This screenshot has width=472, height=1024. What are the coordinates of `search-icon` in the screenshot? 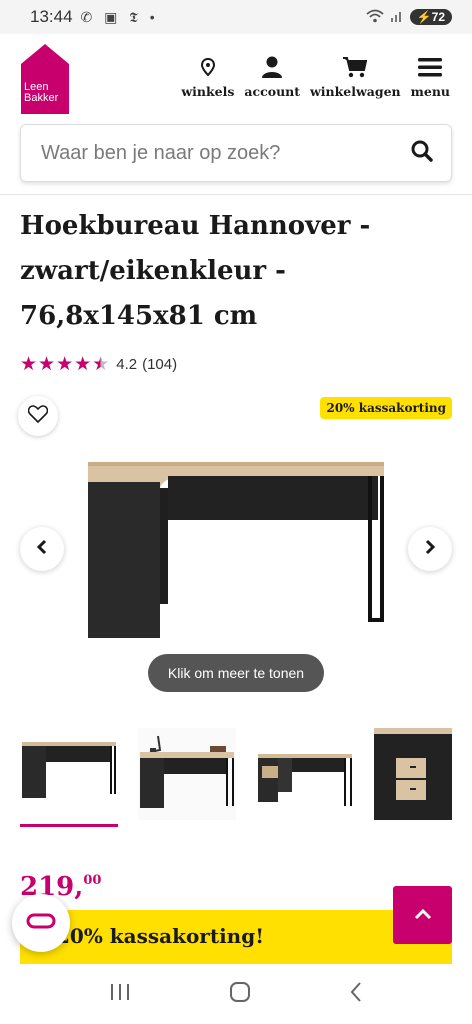 It's located at (422, 153).